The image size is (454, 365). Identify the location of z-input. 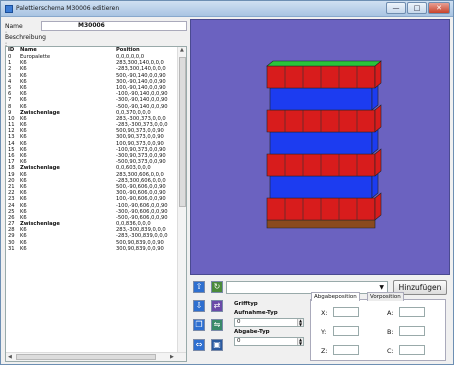
(346, 350).